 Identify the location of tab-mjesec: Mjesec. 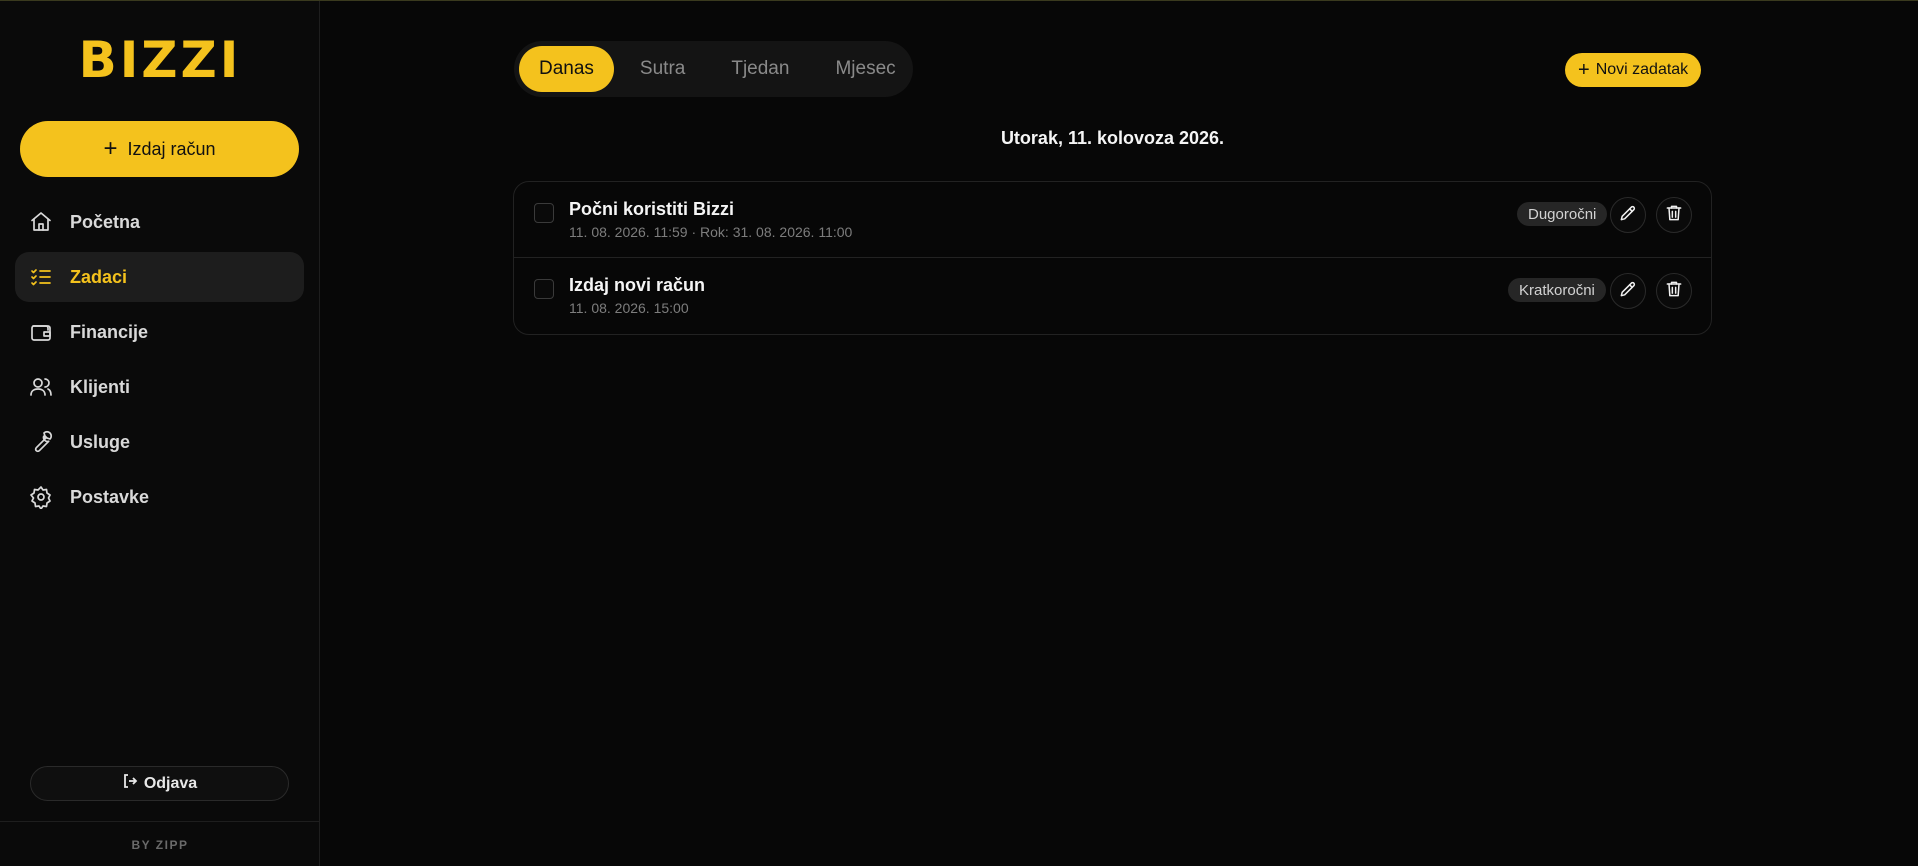
(865, 69).